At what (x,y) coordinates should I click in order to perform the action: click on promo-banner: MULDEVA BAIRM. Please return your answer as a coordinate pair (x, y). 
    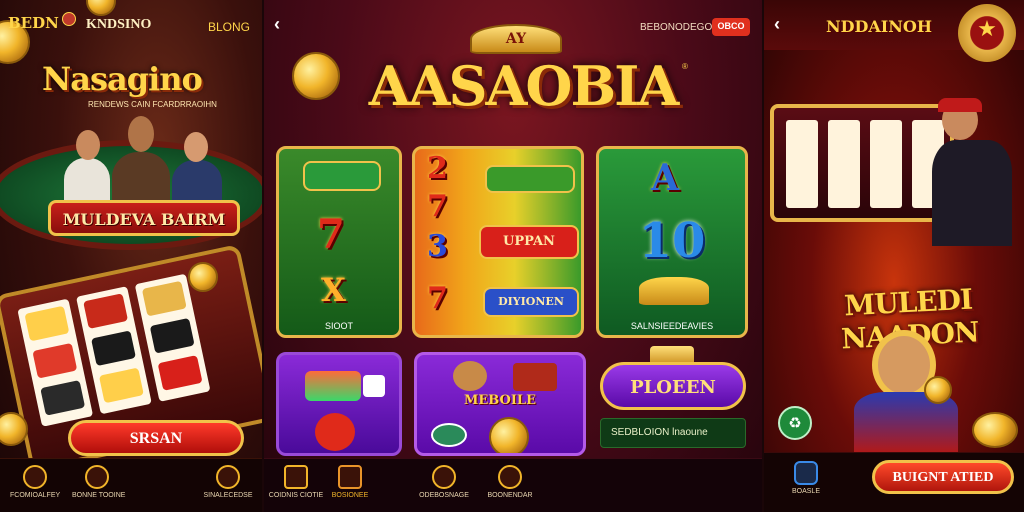
    Looking at the image, I should click on (144, 218).